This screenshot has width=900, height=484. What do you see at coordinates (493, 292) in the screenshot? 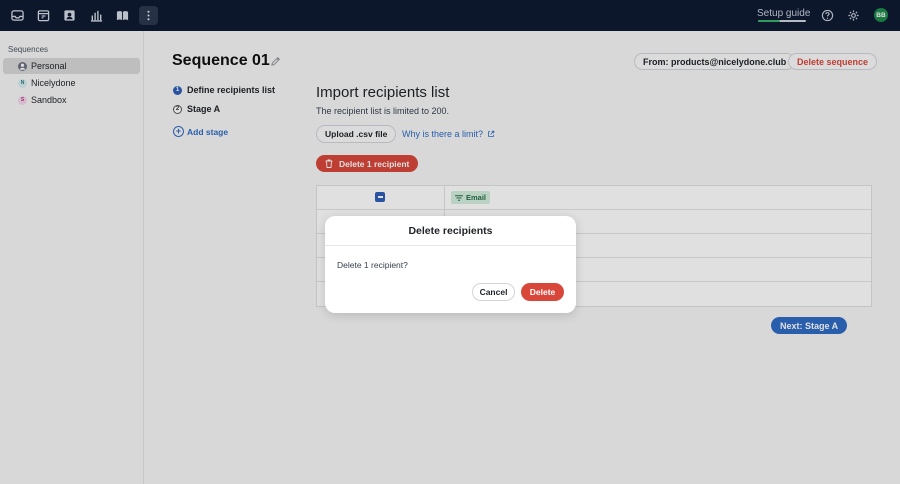
I see `cancel-button: Cancel` at bounding box center [493, 292].